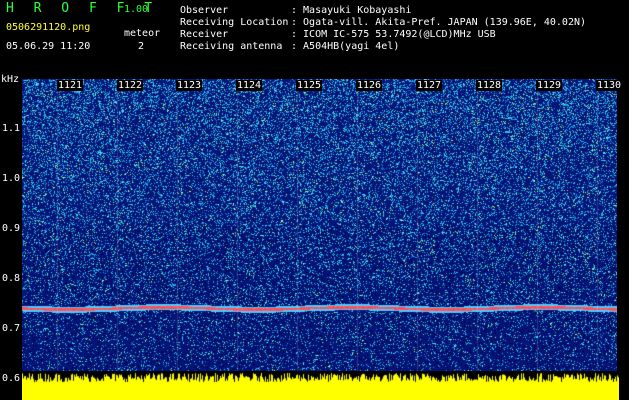 The image size is (629, 400). Describe the element at coordinates (136, 9) in the screenshot. I see `version-label: 1.00` at that location.